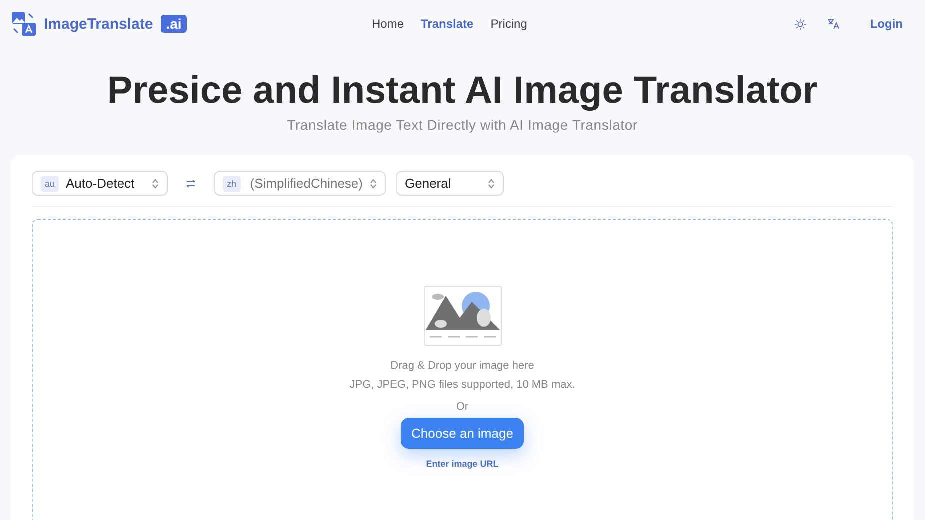 Image resolution: width=925 pixels, height=520 pixels. I want to click on sun-icon, so click(800, 24).